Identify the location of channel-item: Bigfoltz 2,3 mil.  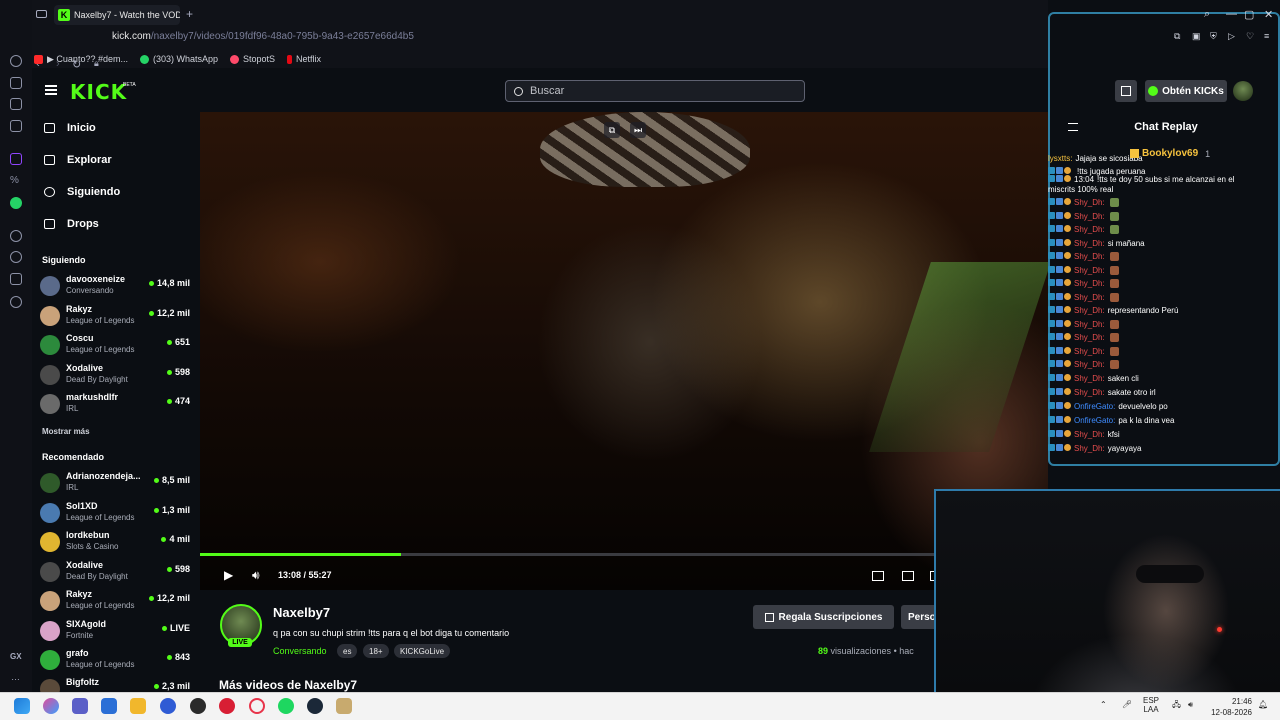
(115, 683).